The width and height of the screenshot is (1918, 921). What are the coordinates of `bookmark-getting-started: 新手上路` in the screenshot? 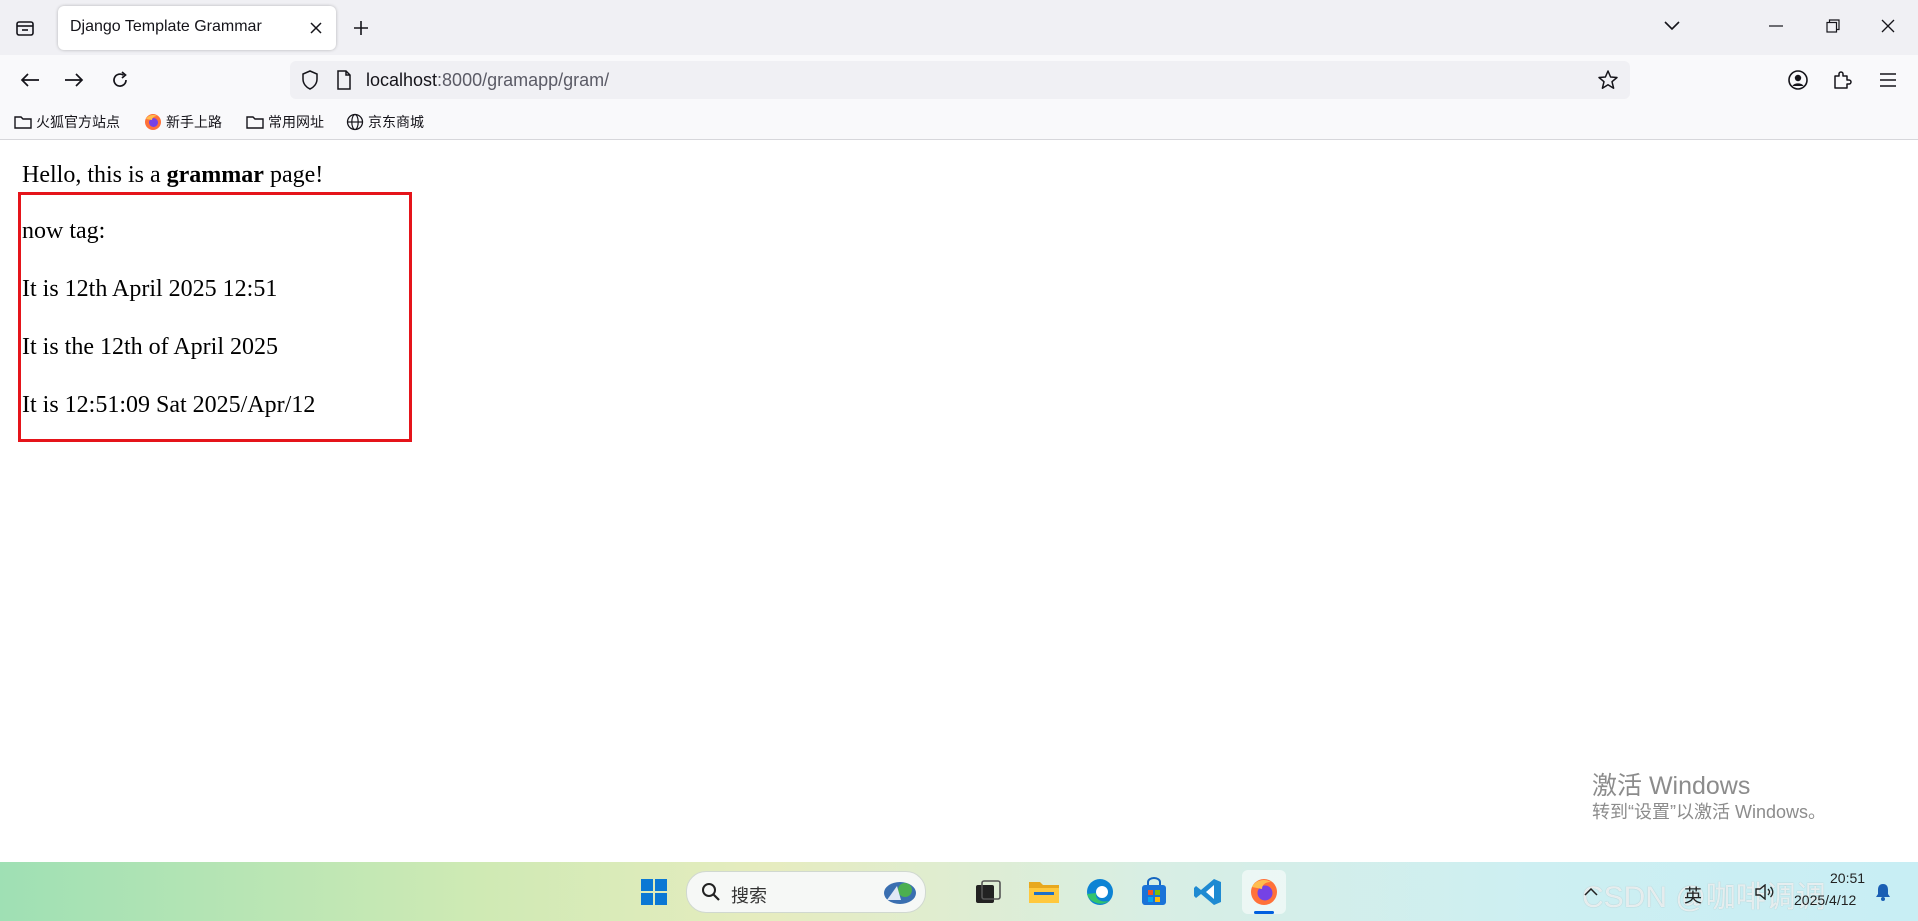 It's located at (183, 122).